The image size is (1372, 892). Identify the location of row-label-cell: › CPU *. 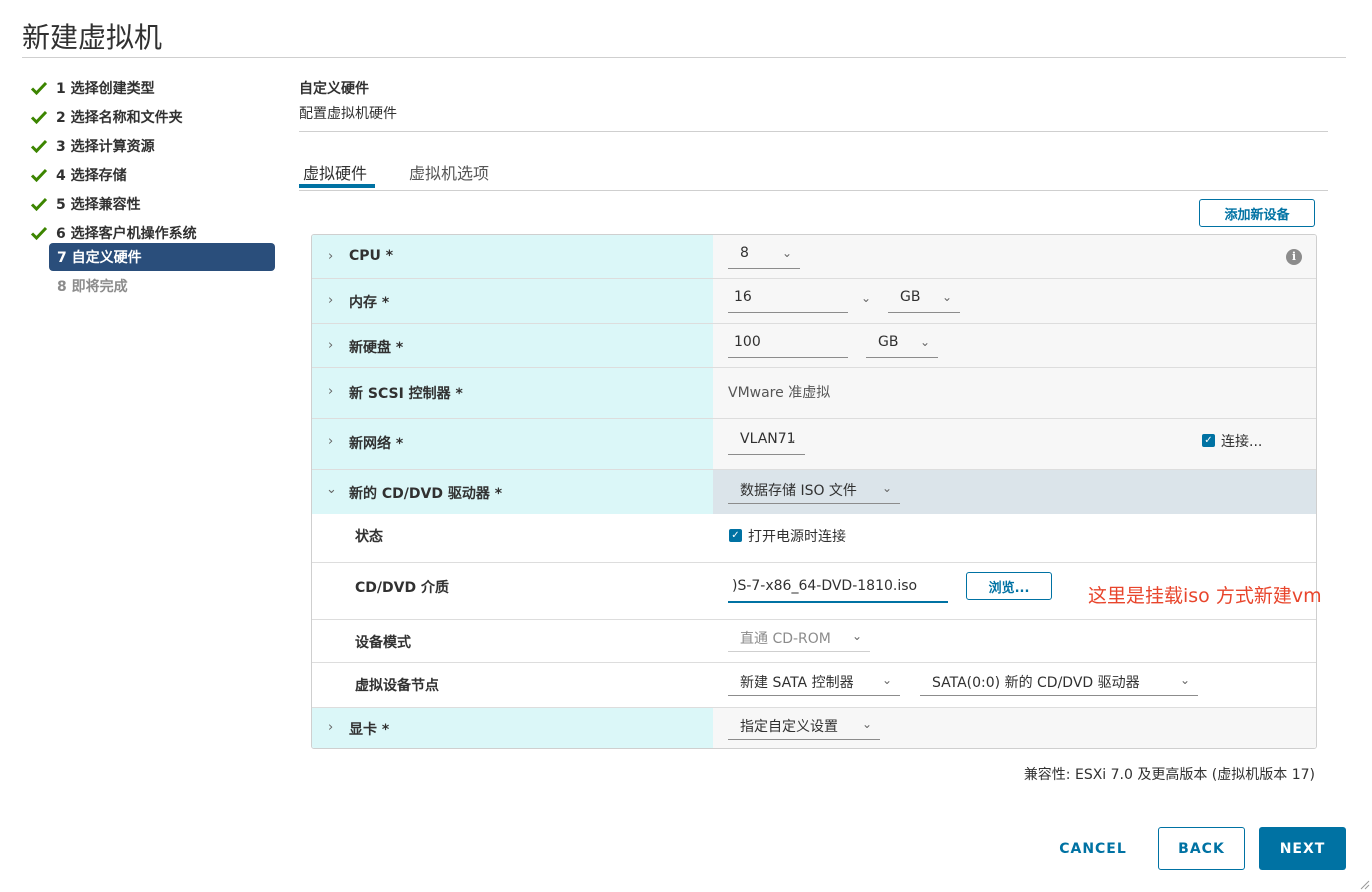
(512, 256).